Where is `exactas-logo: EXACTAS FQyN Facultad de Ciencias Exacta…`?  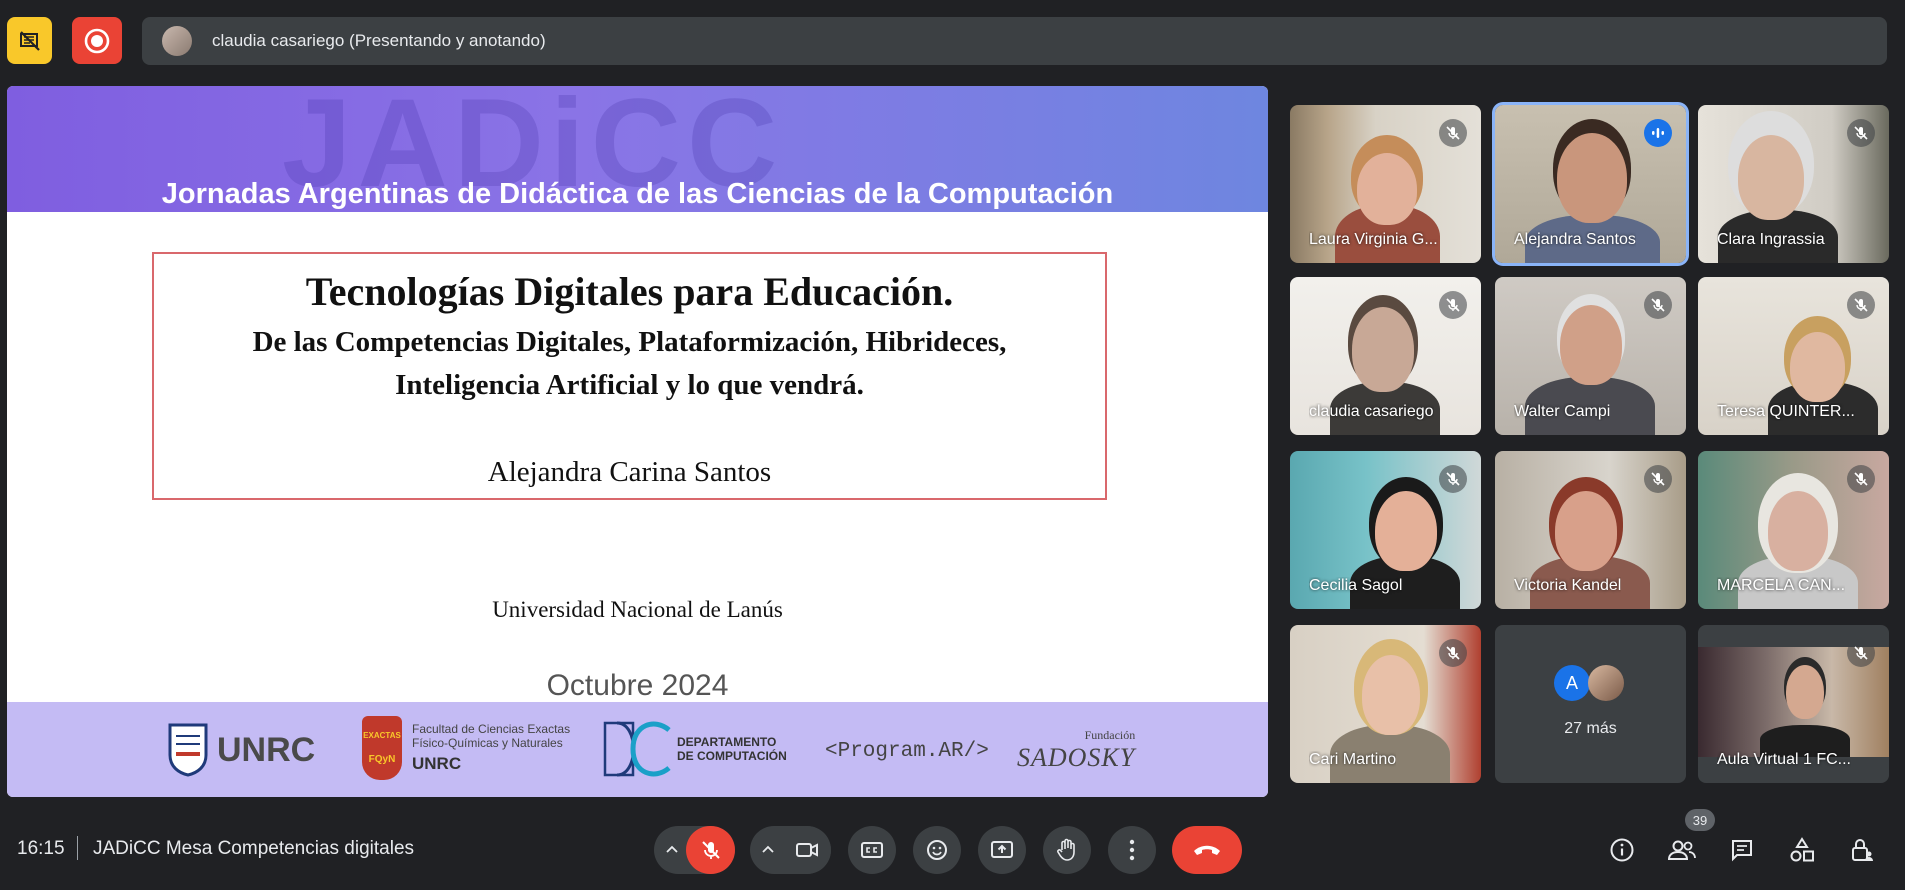 exactas-logo: EXACTAS FQyN Facultad de Ciencias Exacta… is located at coordinates (466, 748).